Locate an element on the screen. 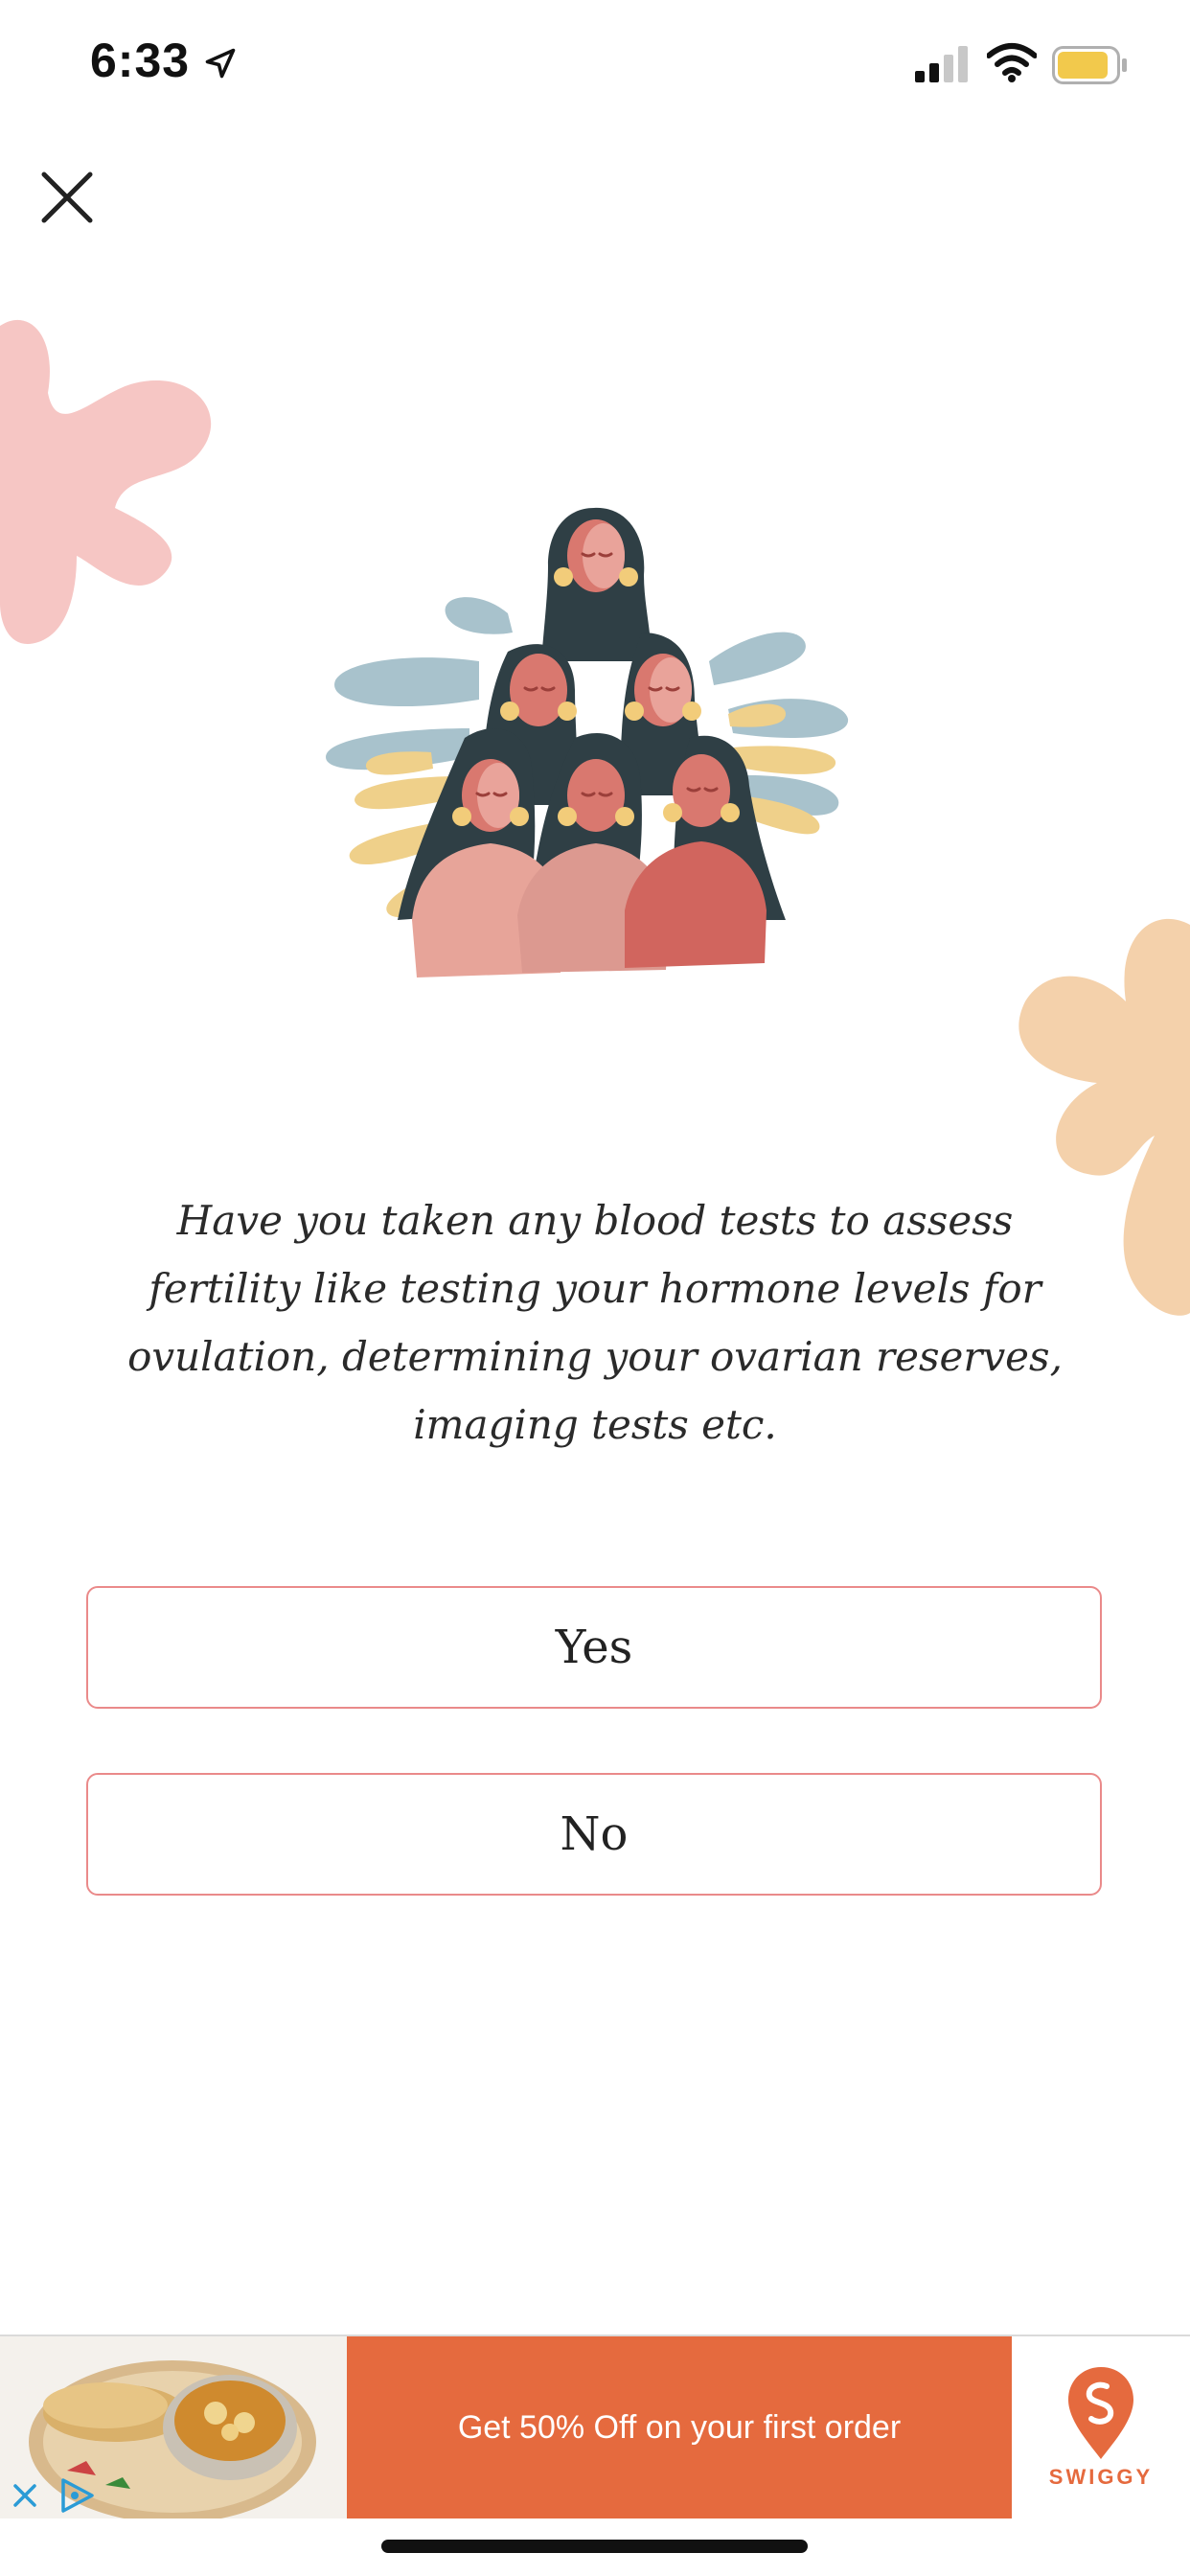 The image size is (1190, 2576). ad-cta-text: Get 50% Off on your first order is located at coordinates (680, 2427).